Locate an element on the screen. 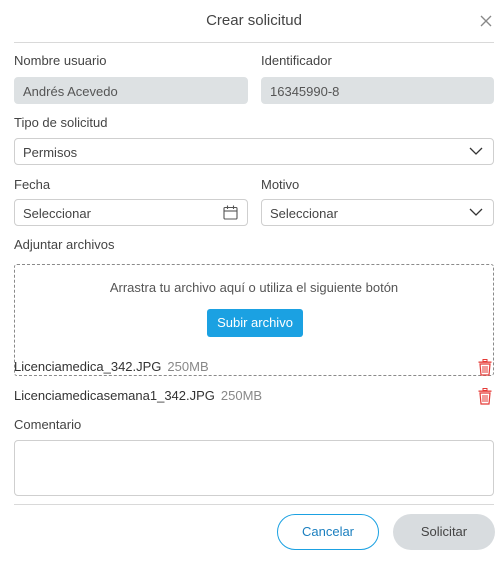 The image size is (502, 562). comment-label: Comentario is located at coordinates (48, 424).